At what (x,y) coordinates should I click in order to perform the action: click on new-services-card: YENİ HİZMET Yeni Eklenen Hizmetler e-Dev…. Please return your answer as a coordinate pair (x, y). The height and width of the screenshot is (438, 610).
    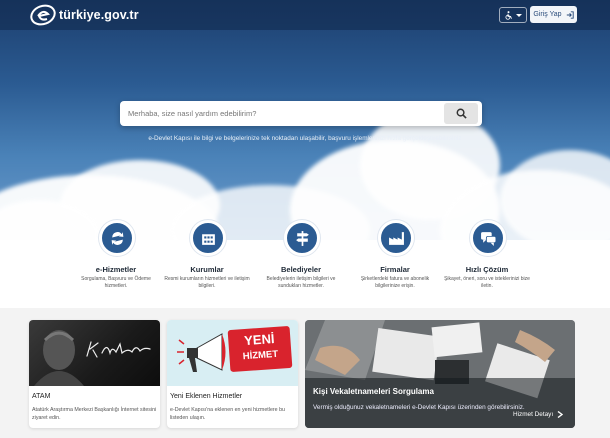
    Looking at the image, I should click on (232, 374).